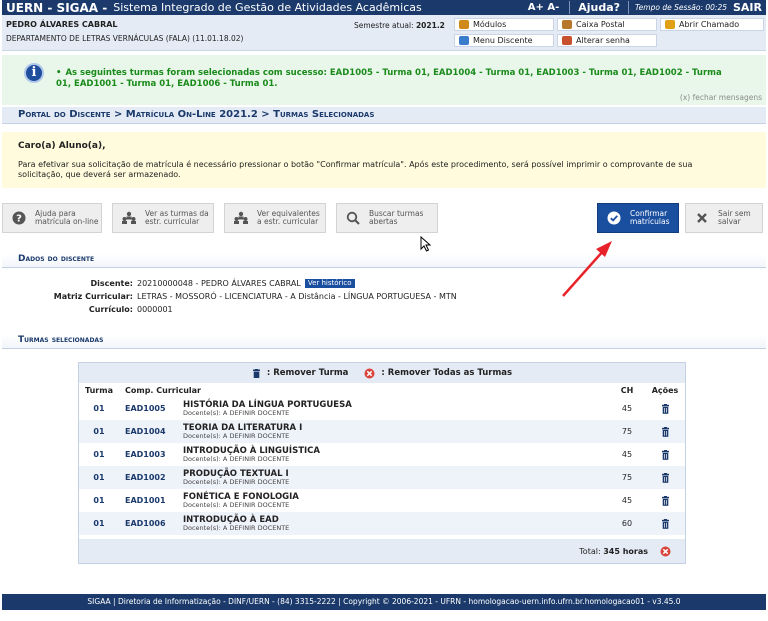 Image resolution: width=768 pixels, height=621 pixels. Describe the element at coordinates (721, 97) in the screenshot. I see `close-messages-link: (x) fechar mensagens` at that location.